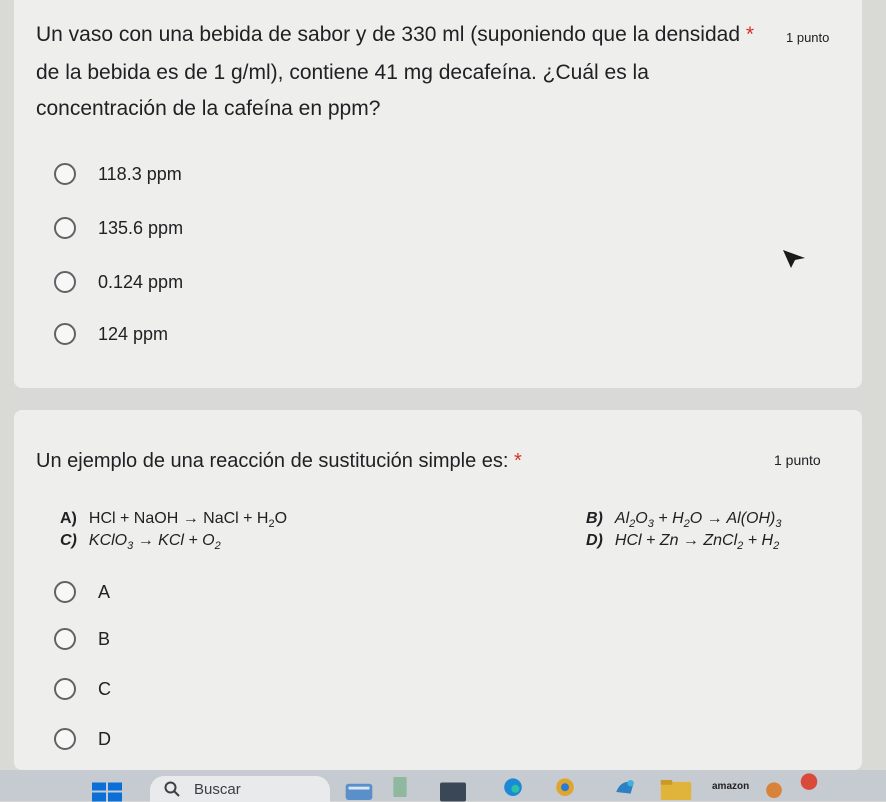  What do you see at coordinates (140, 542) in the screenshot?
I see `reaction-c: C) KClO3 → KCl + O2` at bounding box center [140, 542].